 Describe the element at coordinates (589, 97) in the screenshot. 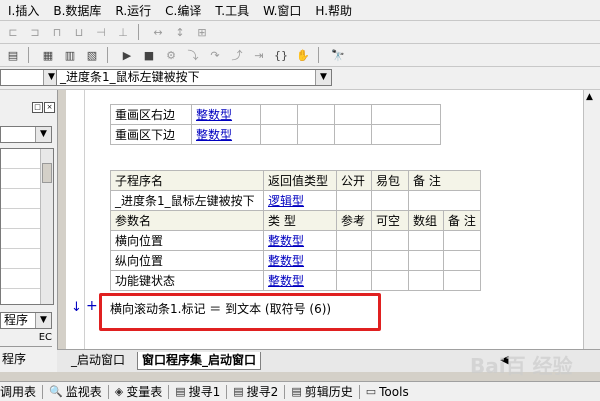

I see `scroll-up-icon: ▲` at that location.